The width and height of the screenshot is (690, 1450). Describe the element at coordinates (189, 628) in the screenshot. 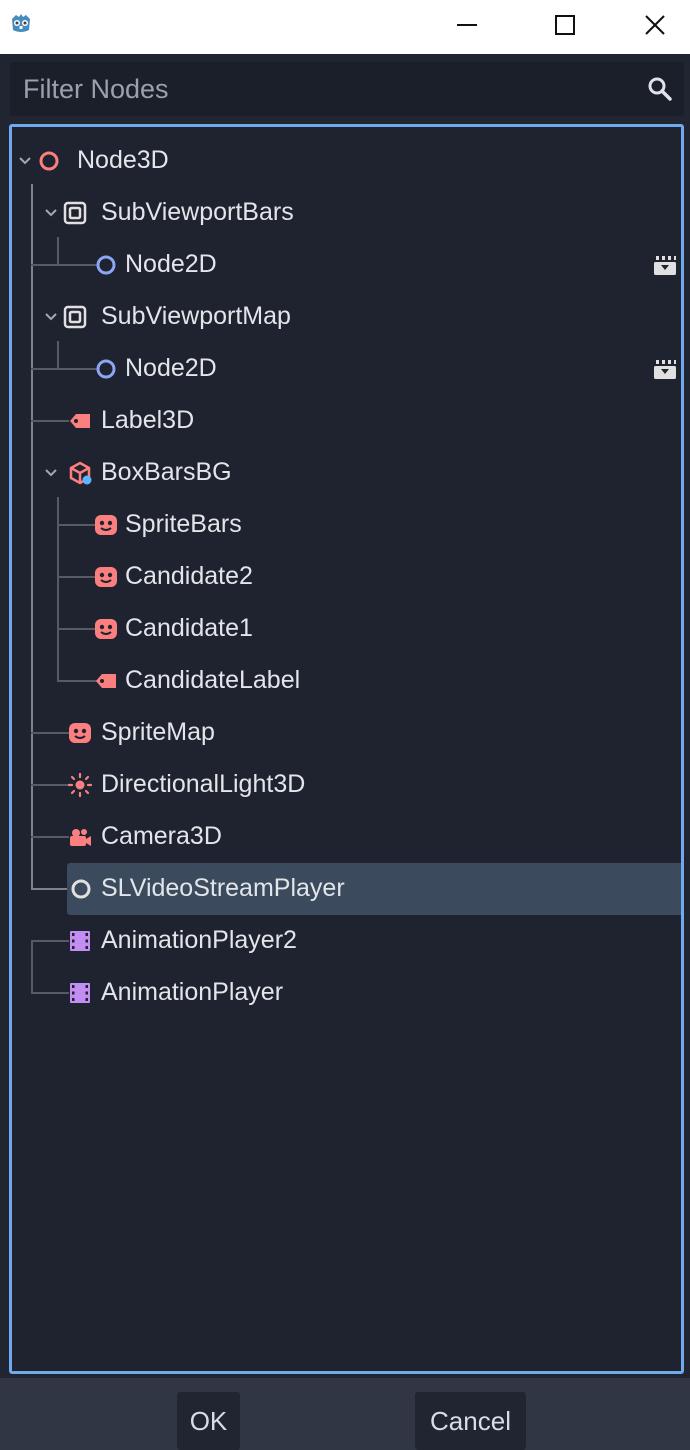

I see `tree-row-label: Candidate1` at that location.